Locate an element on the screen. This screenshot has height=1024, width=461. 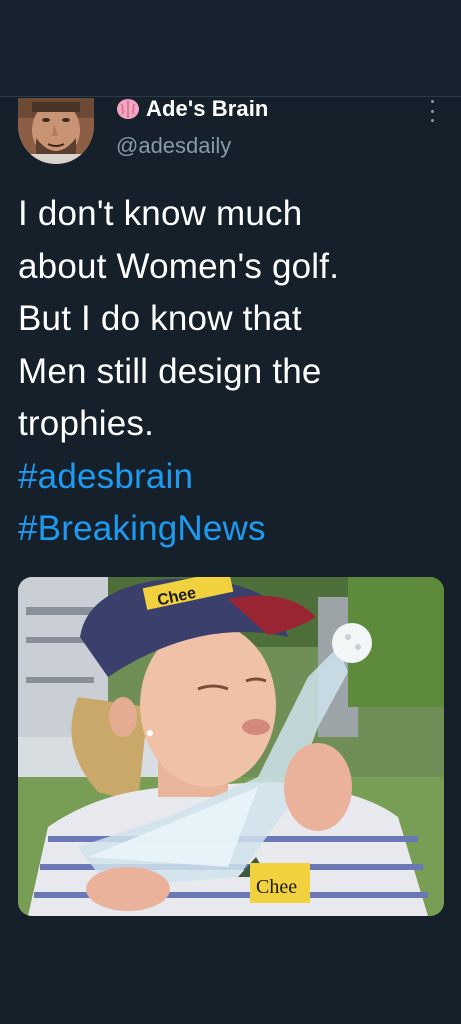
user-handle: @adesdaily is located at coordinates (173, 146).